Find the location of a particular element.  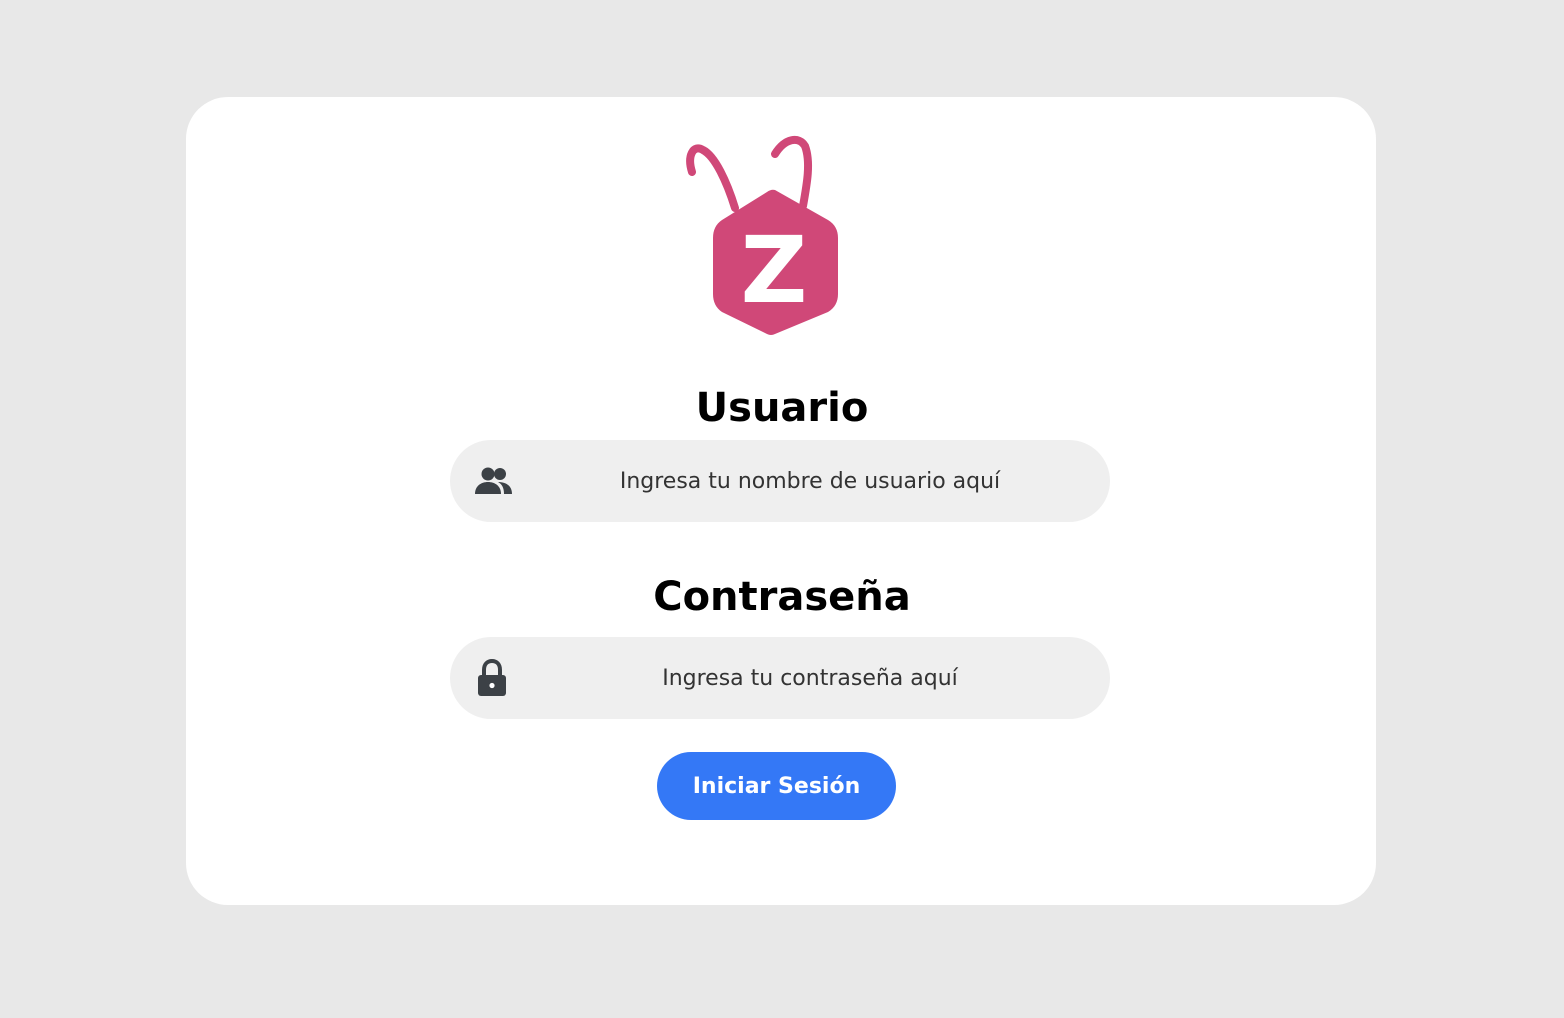

username-field is located at coordinates (780, 481).